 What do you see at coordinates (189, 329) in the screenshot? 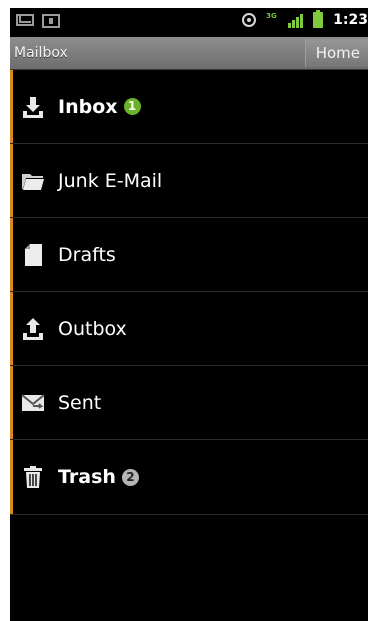
I see `folder-item-outbox: Outbox` at bounding box center [189, 329].